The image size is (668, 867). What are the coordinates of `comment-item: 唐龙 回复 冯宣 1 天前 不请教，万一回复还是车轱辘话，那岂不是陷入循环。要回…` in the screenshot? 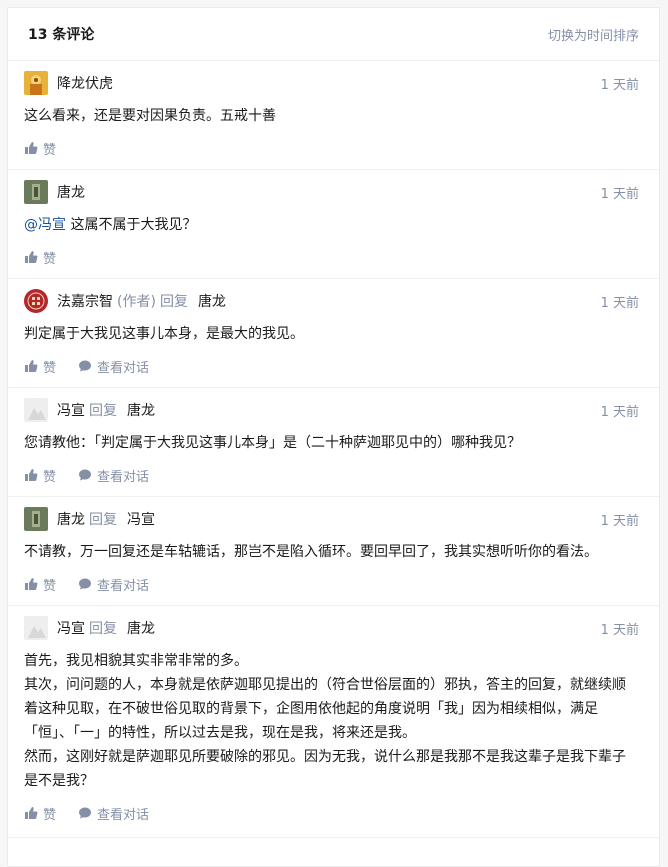 It's located at (333, 551).